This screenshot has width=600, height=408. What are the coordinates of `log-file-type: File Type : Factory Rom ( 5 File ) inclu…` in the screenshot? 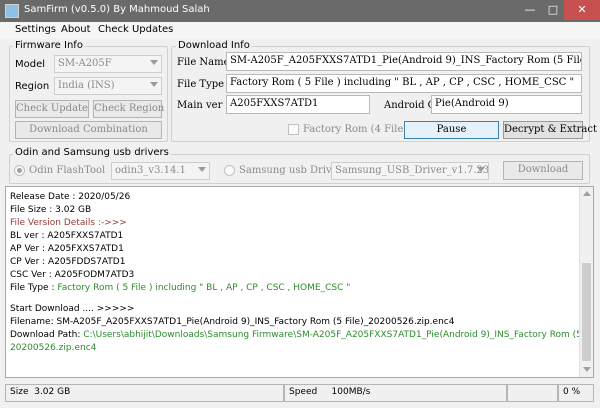 It's located at (180, 288).